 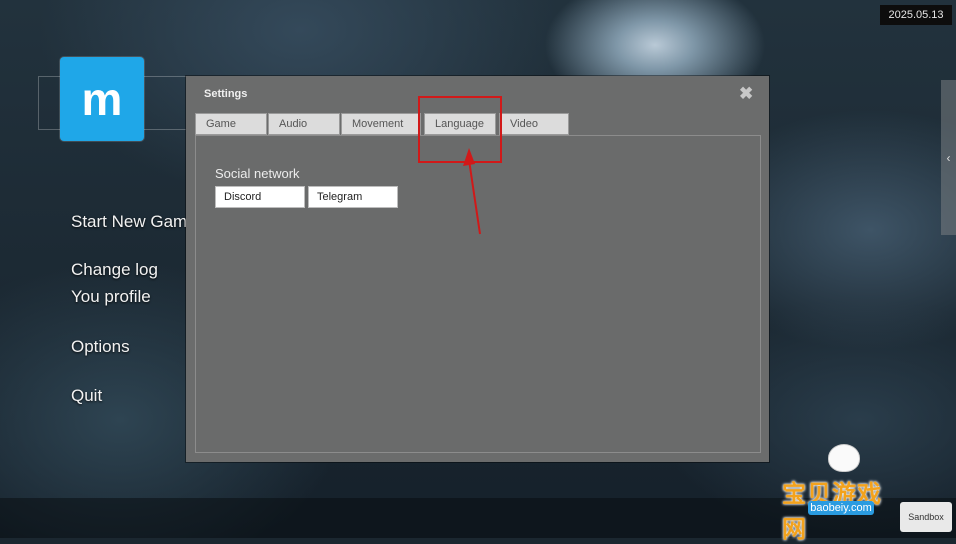 I want to click on telegram-button: Telegram, so click(x=353, y=197).